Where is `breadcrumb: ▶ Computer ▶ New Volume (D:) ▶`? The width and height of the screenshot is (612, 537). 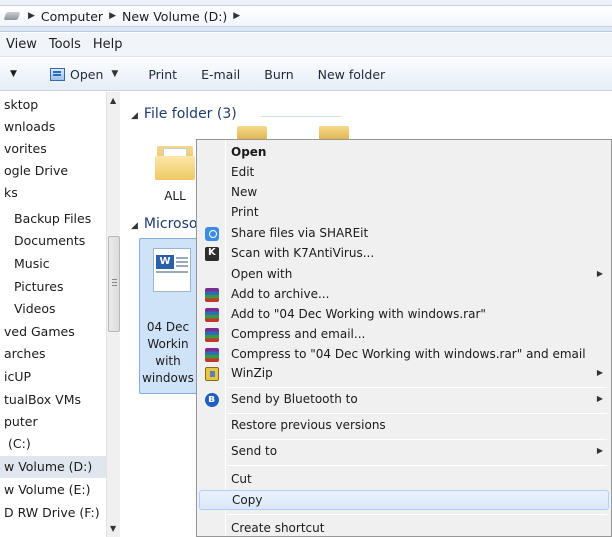 breadcrumb: ▶ Computer ▶ New Volume (D:) ▶ is located at coordinates (306, 16).